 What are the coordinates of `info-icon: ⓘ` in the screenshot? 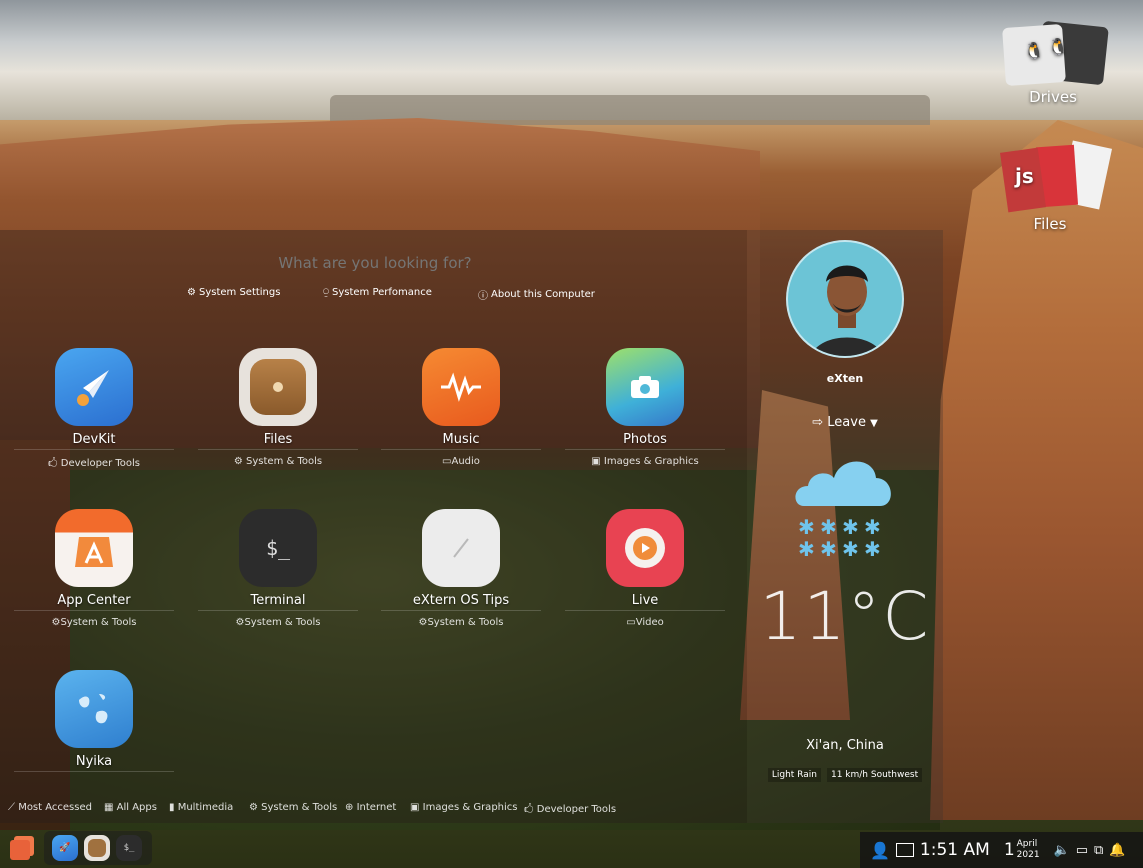 It's located at (483, 296).